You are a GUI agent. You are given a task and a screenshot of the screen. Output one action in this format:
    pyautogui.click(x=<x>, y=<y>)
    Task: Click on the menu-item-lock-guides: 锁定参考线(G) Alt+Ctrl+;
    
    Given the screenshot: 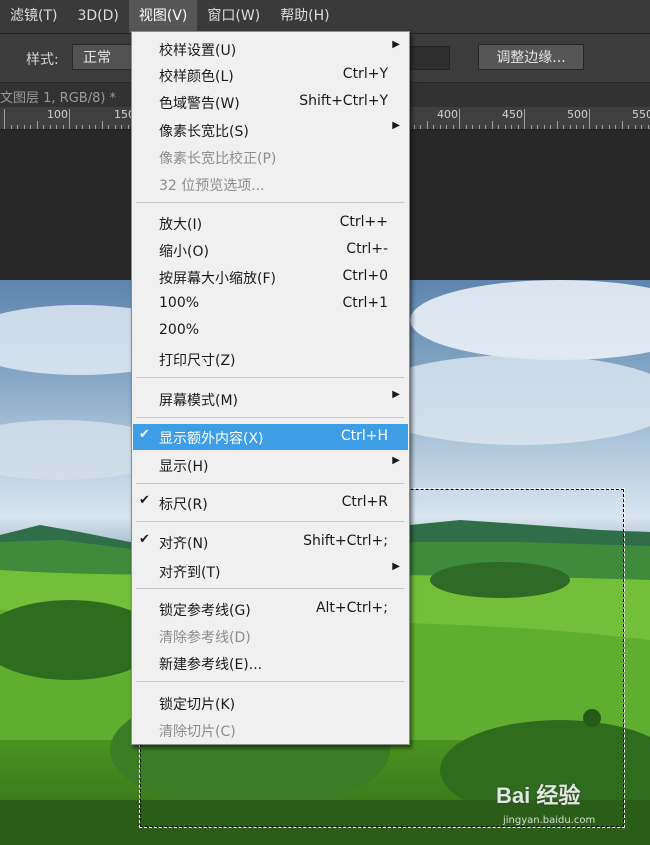 What is the action you would take?
    pyautogui.click(x=270, y=609)
    